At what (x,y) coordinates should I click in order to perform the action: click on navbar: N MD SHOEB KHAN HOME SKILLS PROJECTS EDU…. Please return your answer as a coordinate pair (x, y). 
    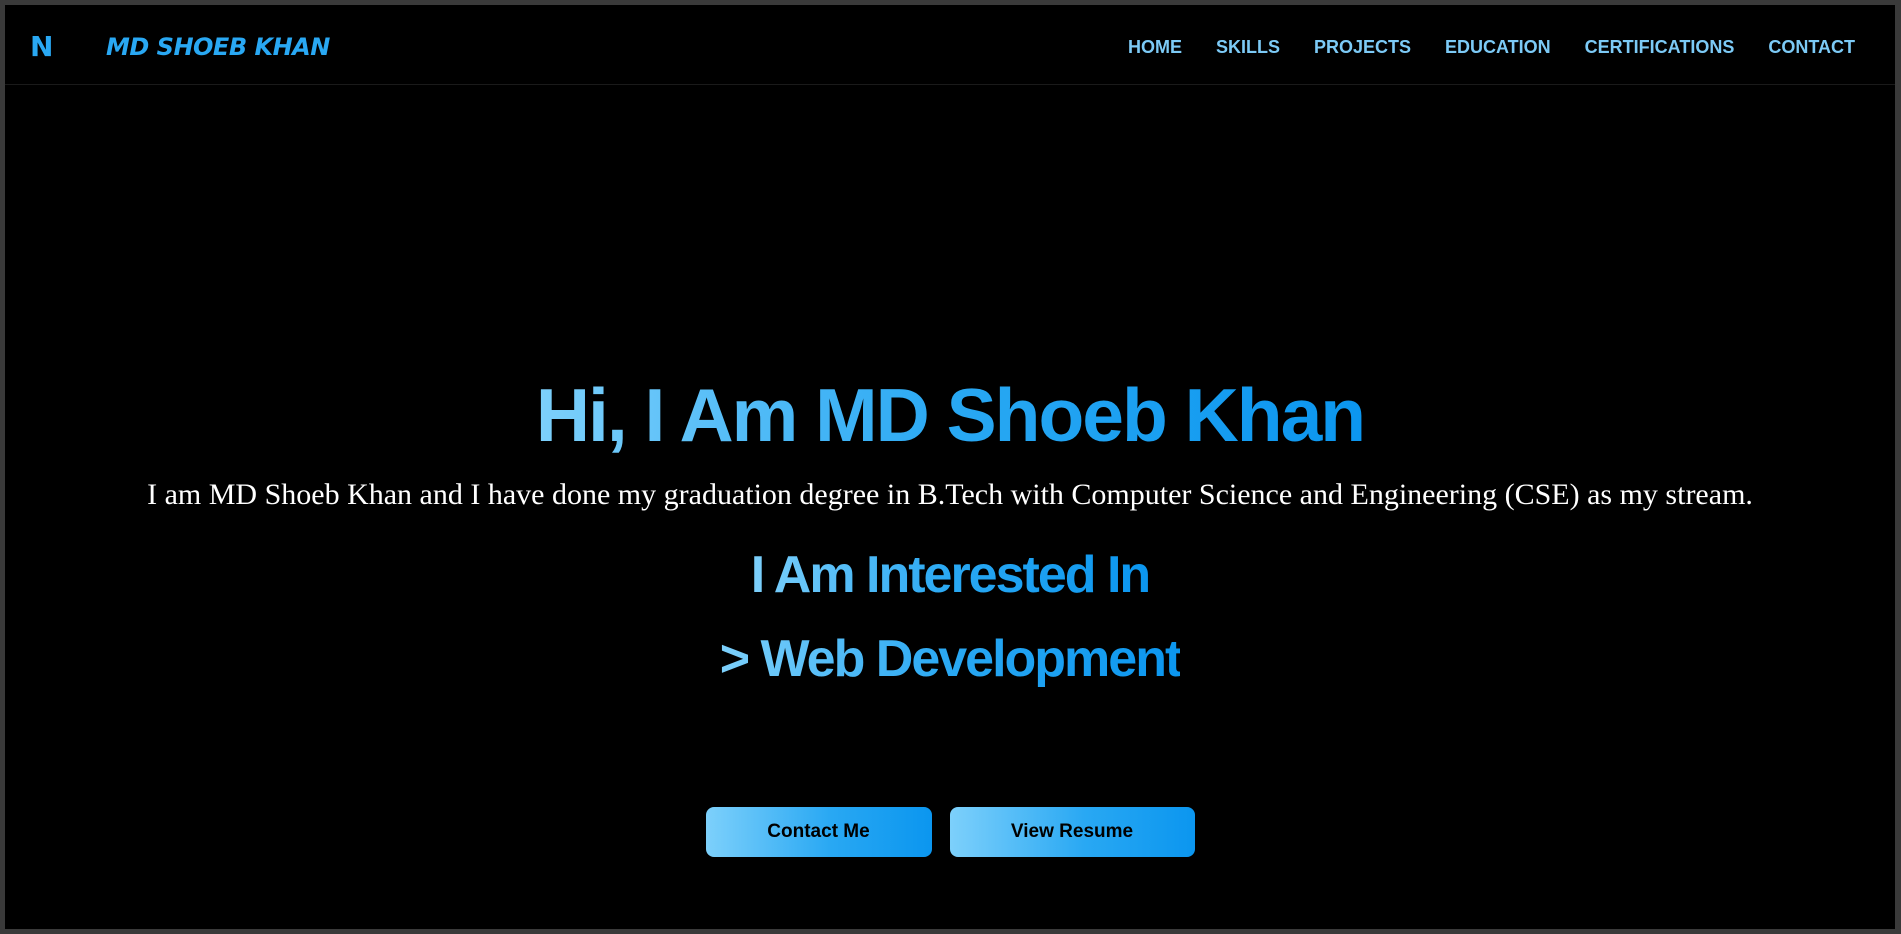
    Looking at the image, I should click on (950, 45).